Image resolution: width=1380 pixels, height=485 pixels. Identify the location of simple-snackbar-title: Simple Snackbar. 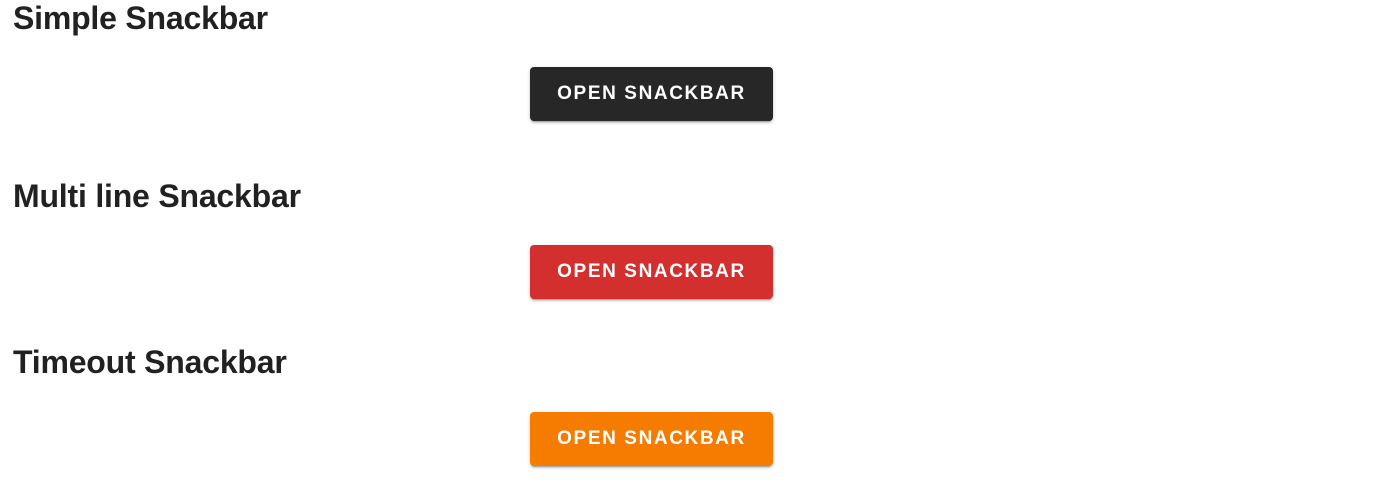
(140, 18).